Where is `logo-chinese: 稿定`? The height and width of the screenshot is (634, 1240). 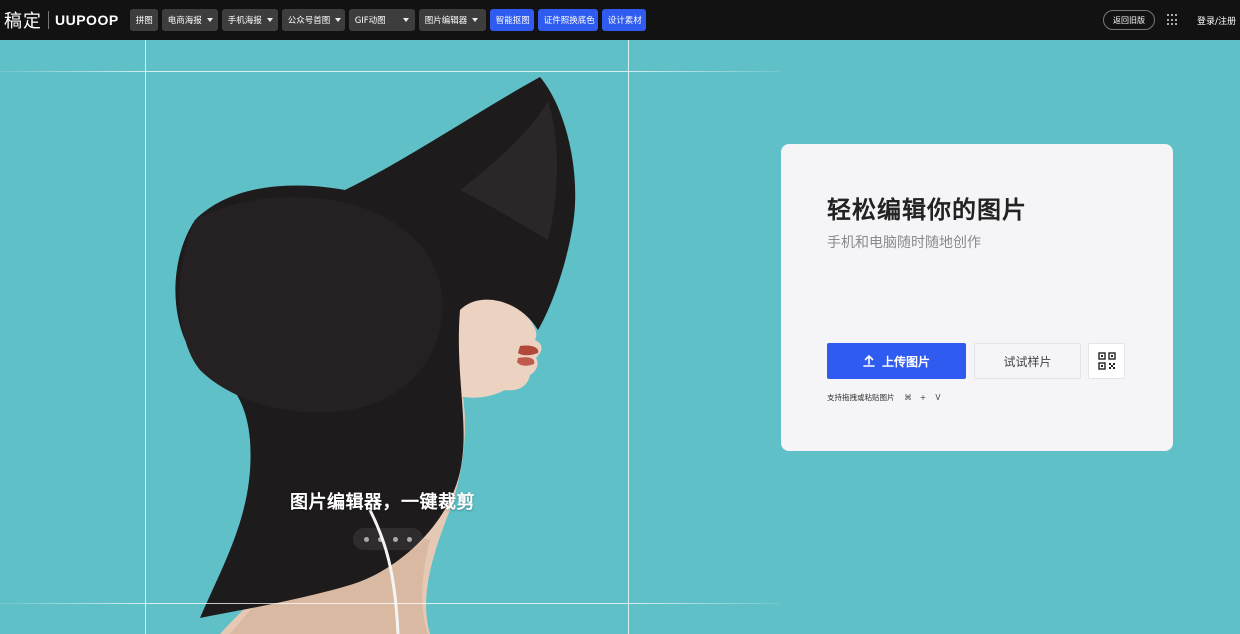 logo-chinese: 稿定 is located at coordinates (23, 21).